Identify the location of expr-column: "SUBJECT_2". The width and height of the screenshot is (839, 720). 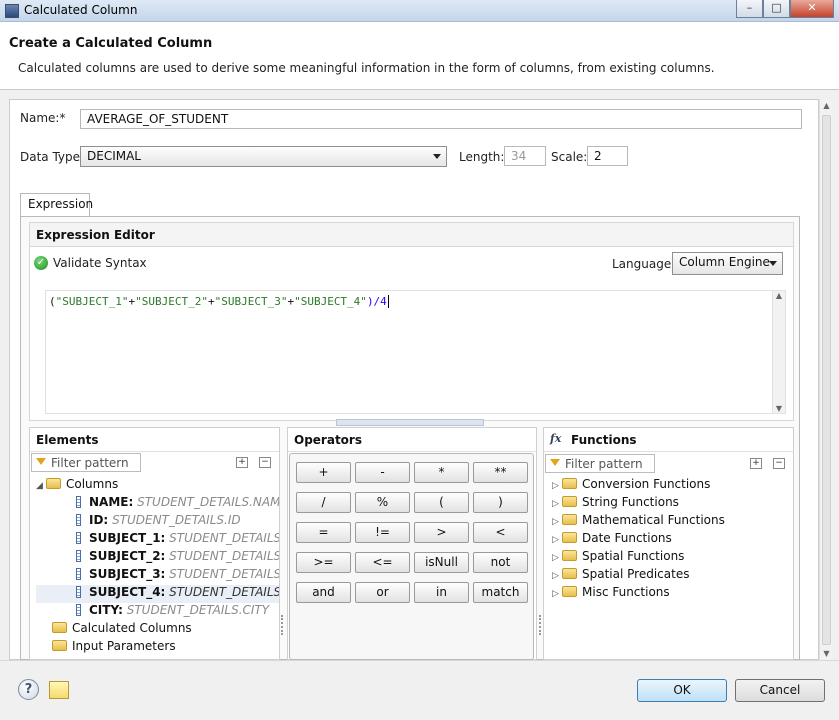
(171, 301).